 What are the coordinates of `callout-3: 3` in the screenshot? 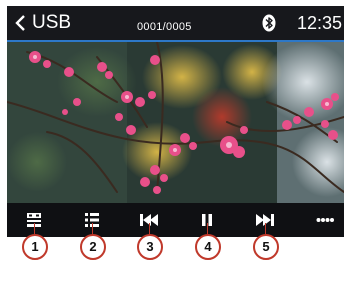 It's located at (150, 247).